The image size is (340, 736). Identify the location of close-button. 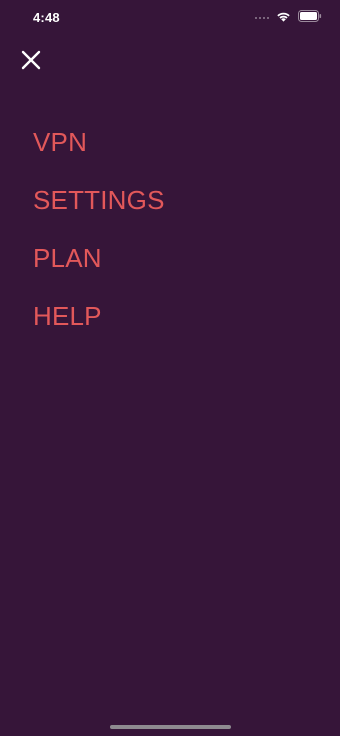
(31, 60).